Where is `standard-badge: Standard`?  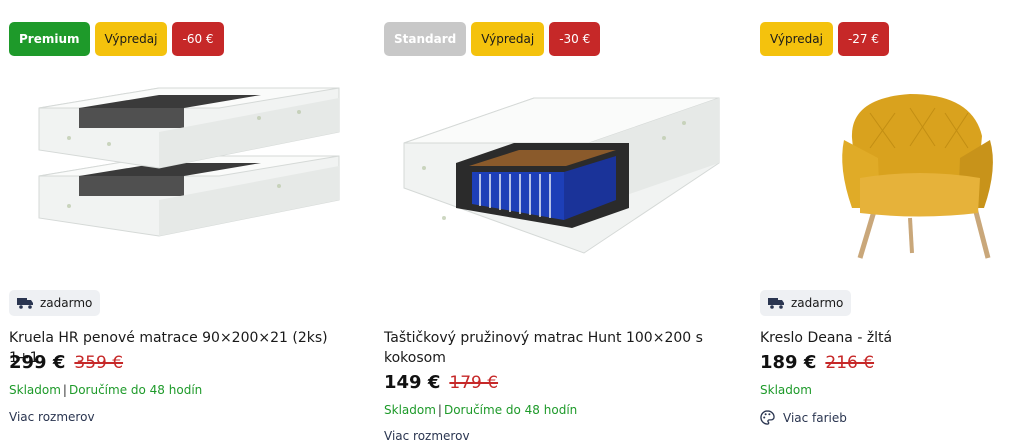
standard-badge: Standard is located at coordinates (425, 39).